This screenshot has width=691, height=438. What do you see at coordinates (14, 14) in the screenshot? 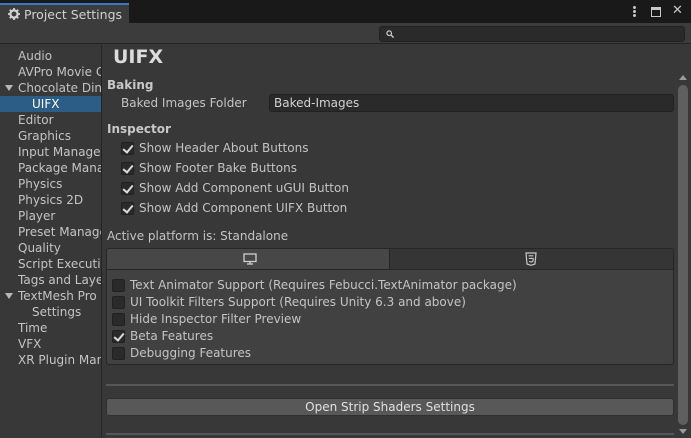
I see `gear-icon` at bounding box center [14, 14].